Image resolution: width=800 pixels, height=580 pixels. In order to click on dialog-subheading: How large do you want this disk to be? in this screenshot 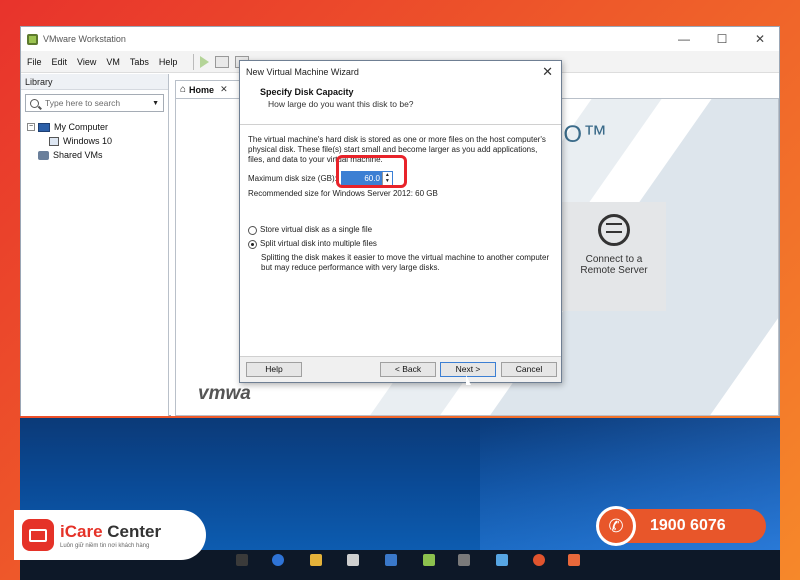, I will do `click(341, 104)`.